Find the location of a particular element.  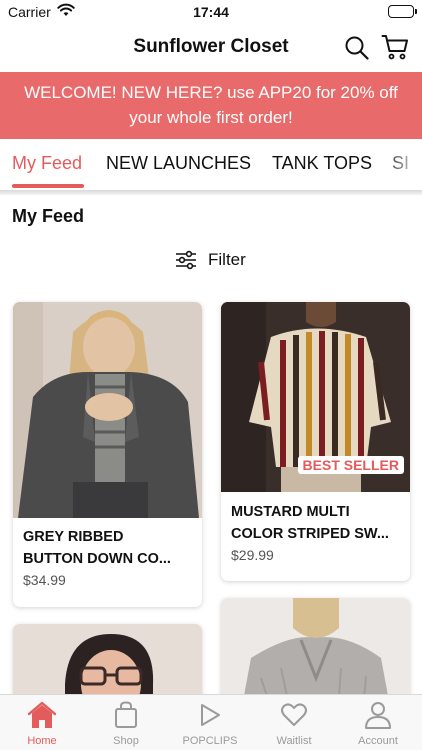

heart-icon is located at coordinates (294, 715).